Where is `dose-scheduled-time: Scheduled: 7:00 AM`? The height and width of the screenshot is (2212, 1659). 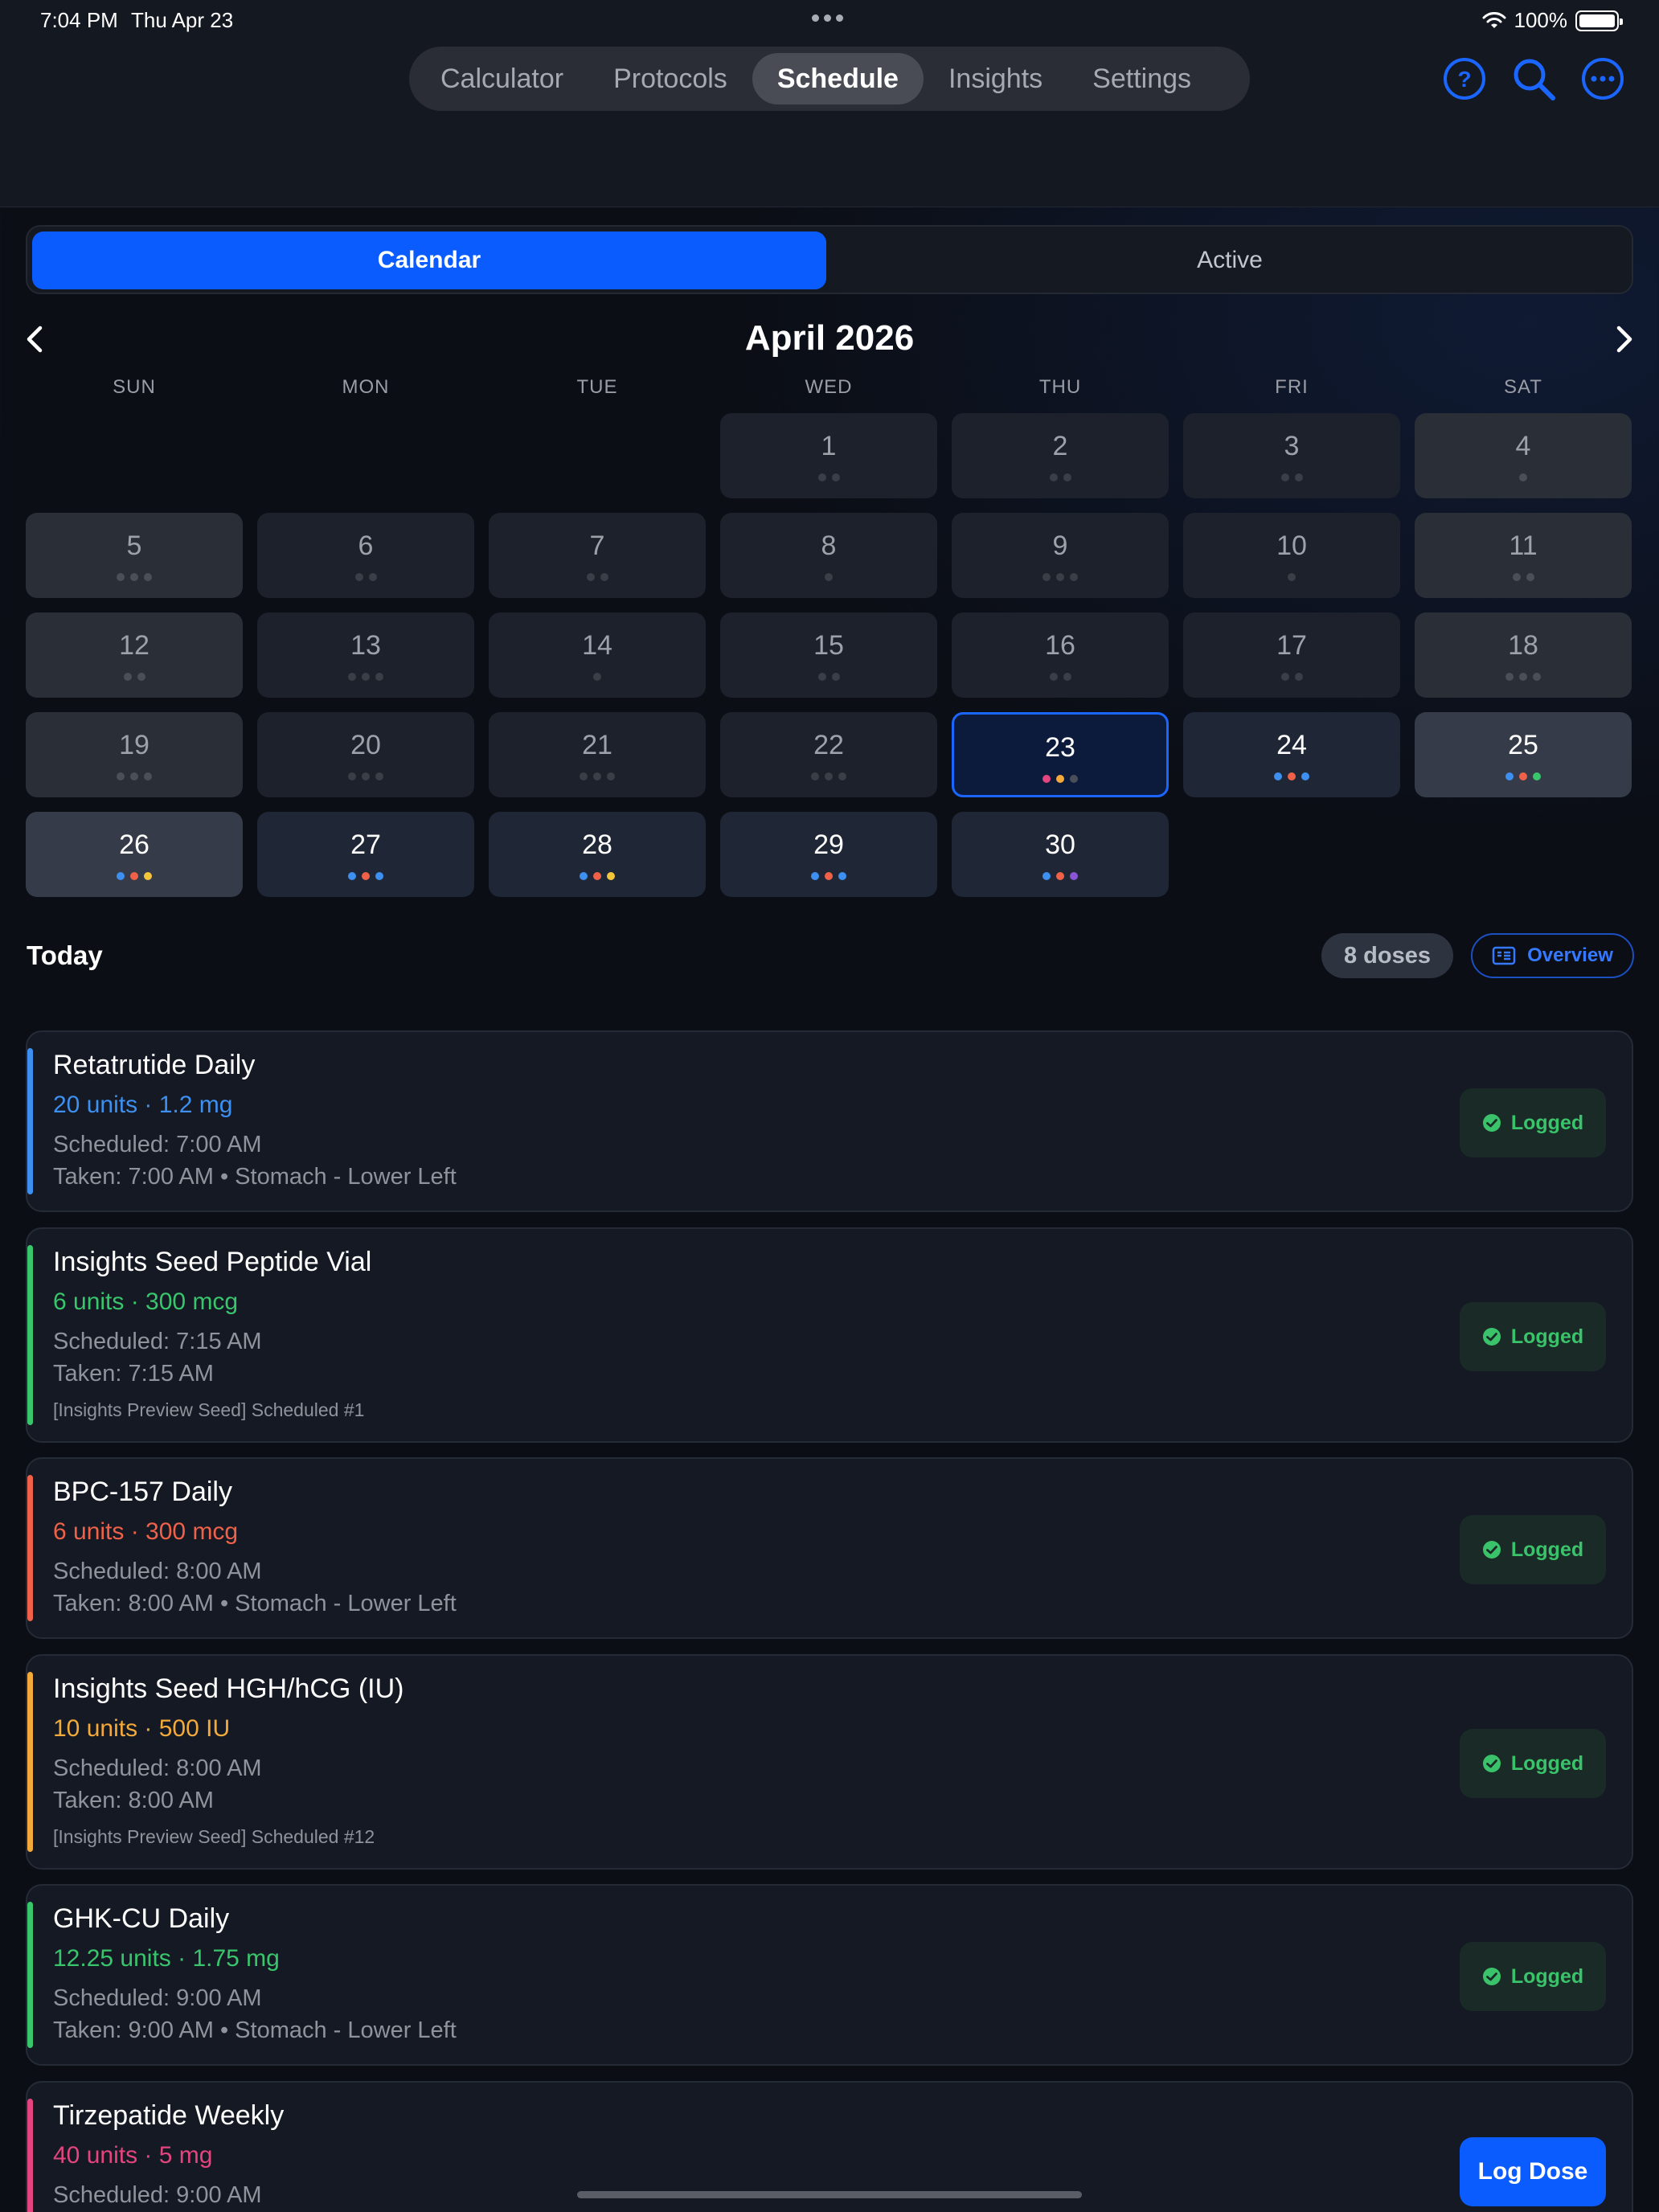
dose-scheduled-time: Scheduled: 7:00 AM is located at coordinates (157, 1144).